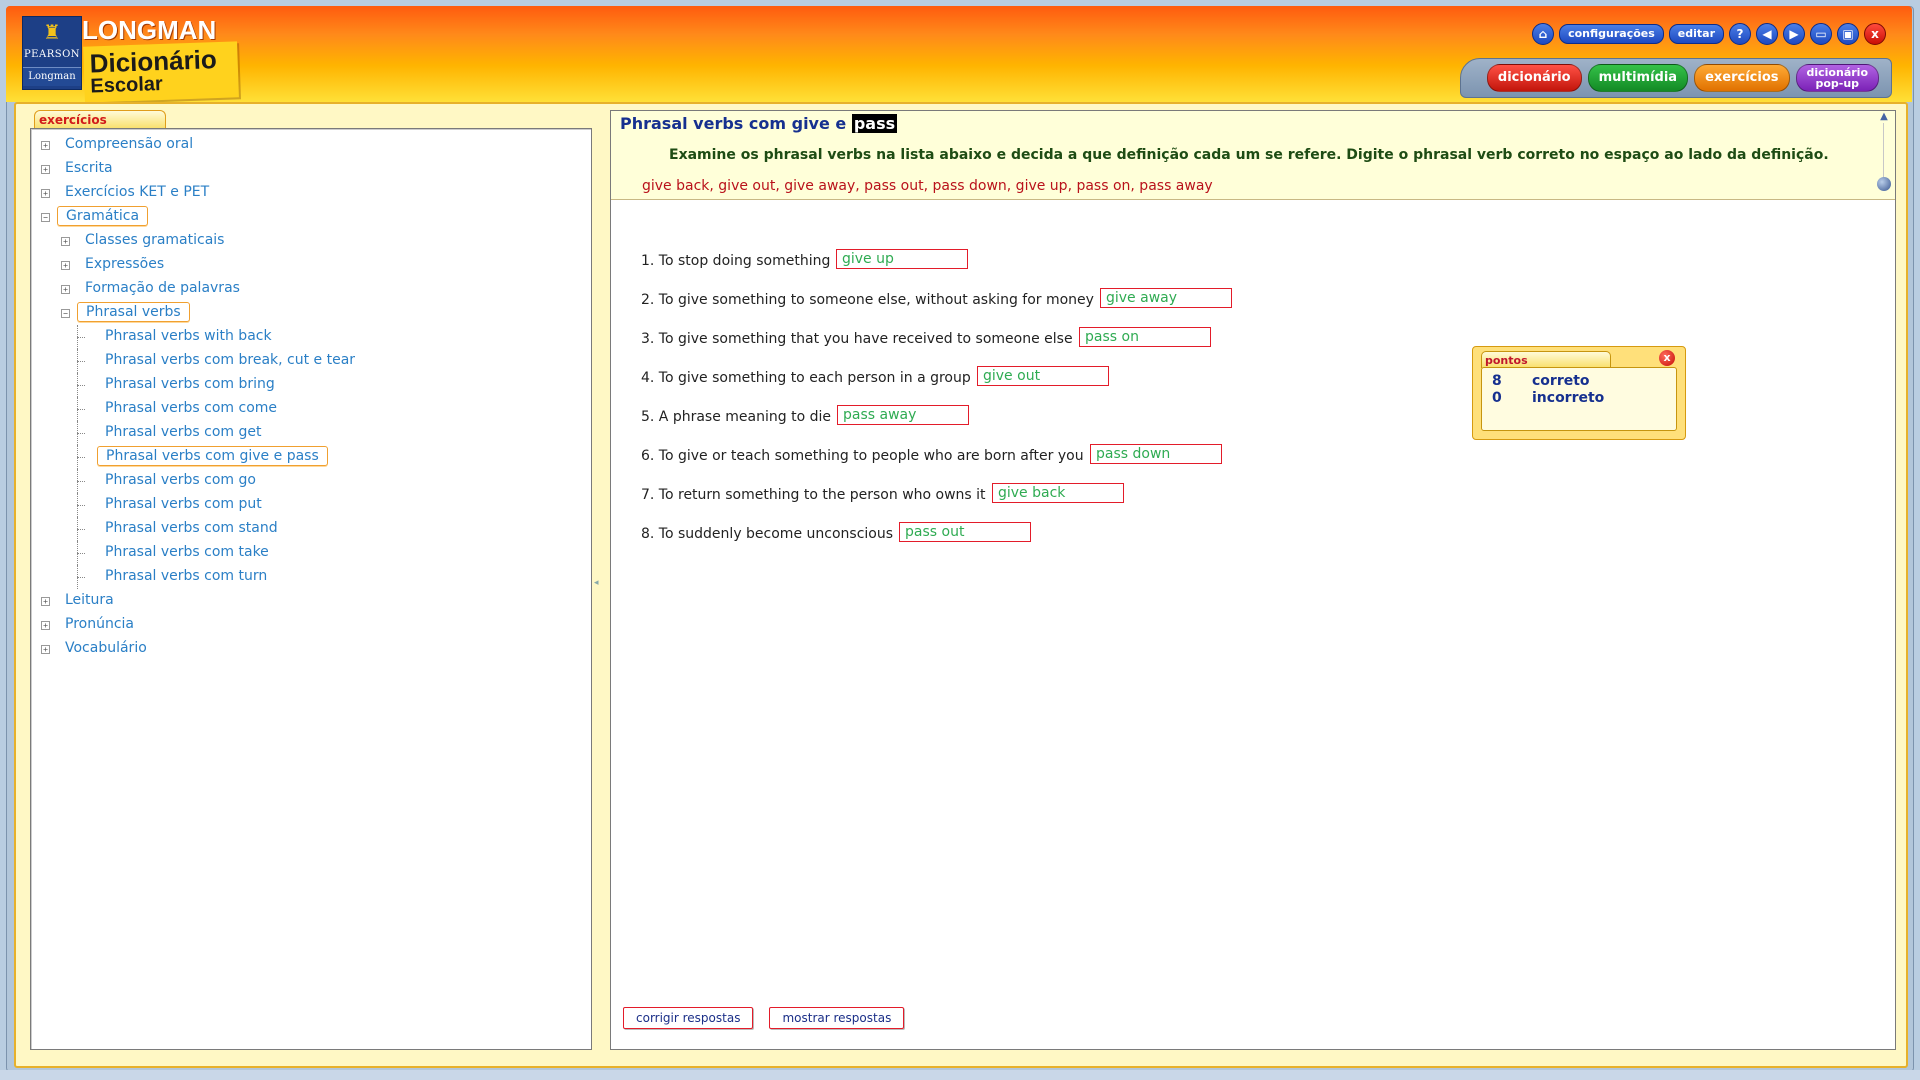 This screenshot has width=1920, height=1080. Describe the element at coordinates (188, 336) in the screenshot. I see `tree-item-label: Phrasal verbs with back` at that location.